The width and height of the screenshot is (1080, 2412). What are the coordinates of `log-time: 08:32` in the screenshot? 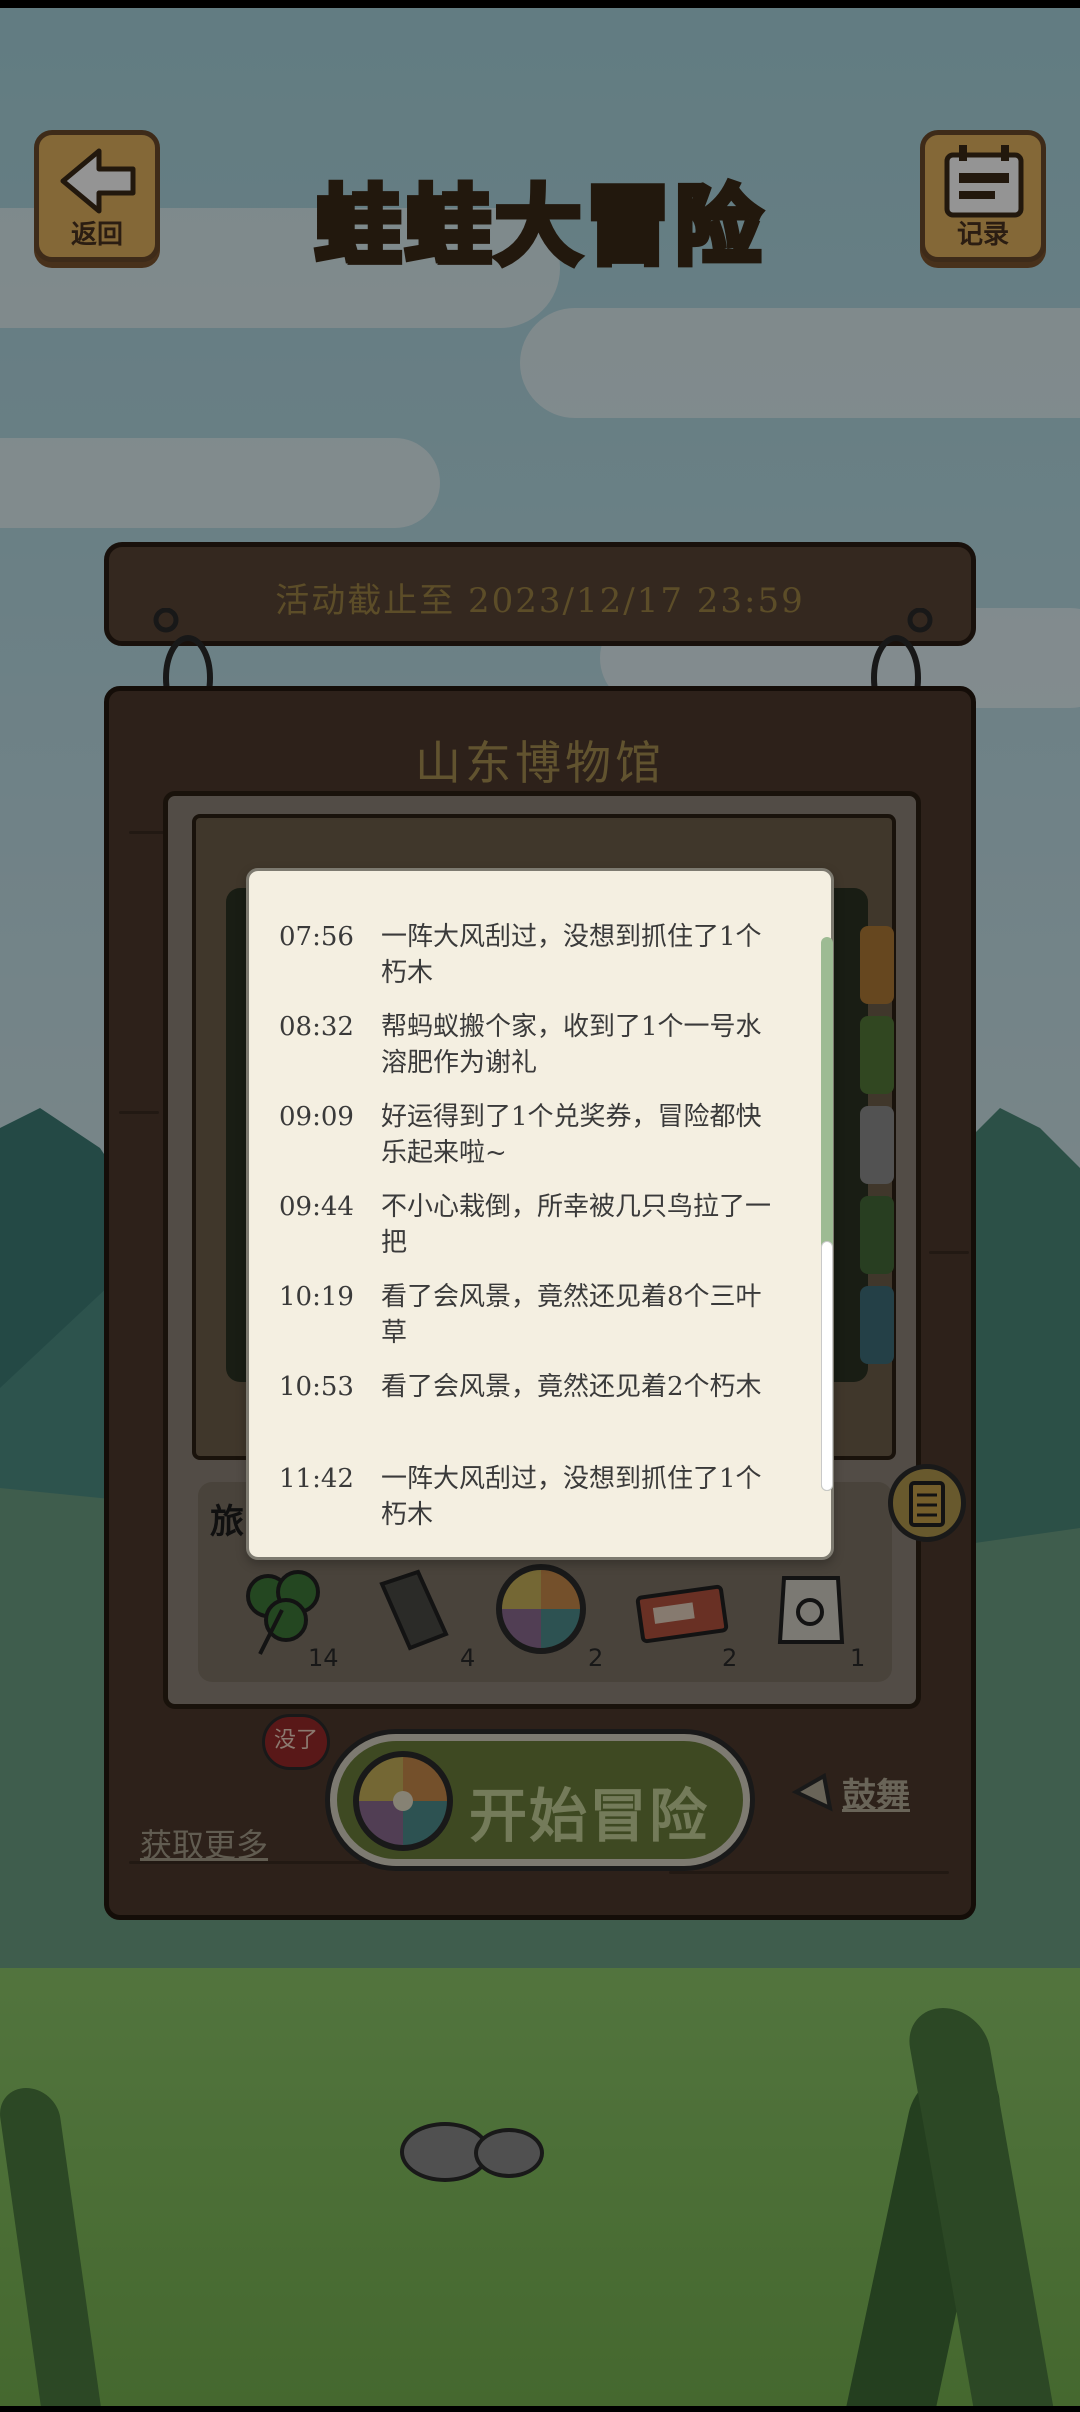 It's located at (316, 1027).